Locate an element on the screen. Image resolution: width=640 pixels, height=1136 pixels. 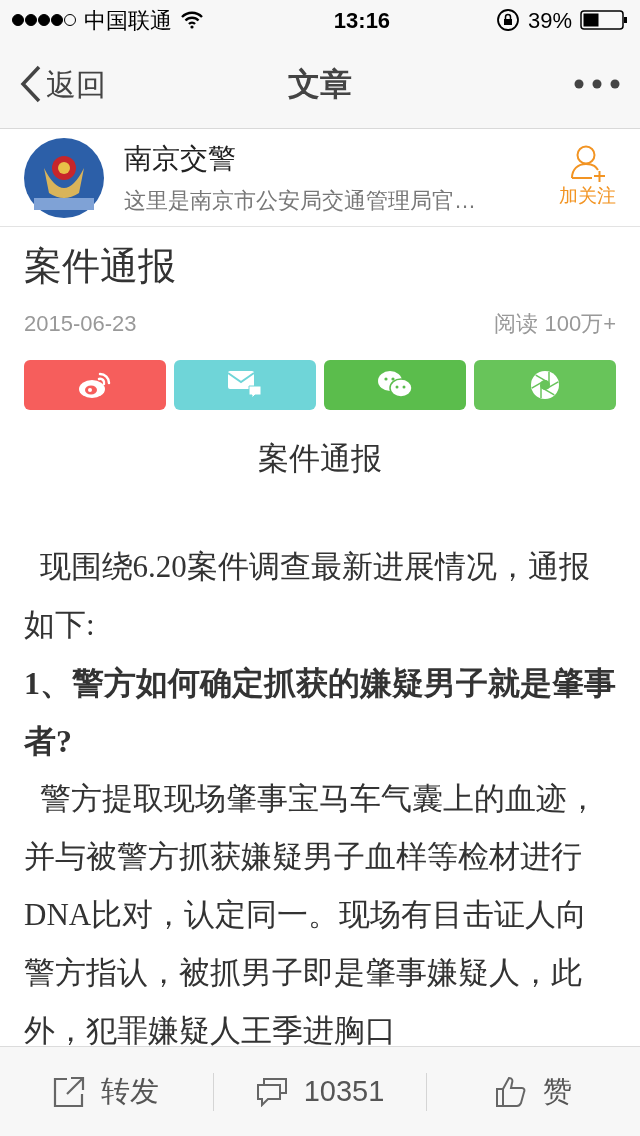
chat-bubbles-icon is located at coordinates (395, 384).